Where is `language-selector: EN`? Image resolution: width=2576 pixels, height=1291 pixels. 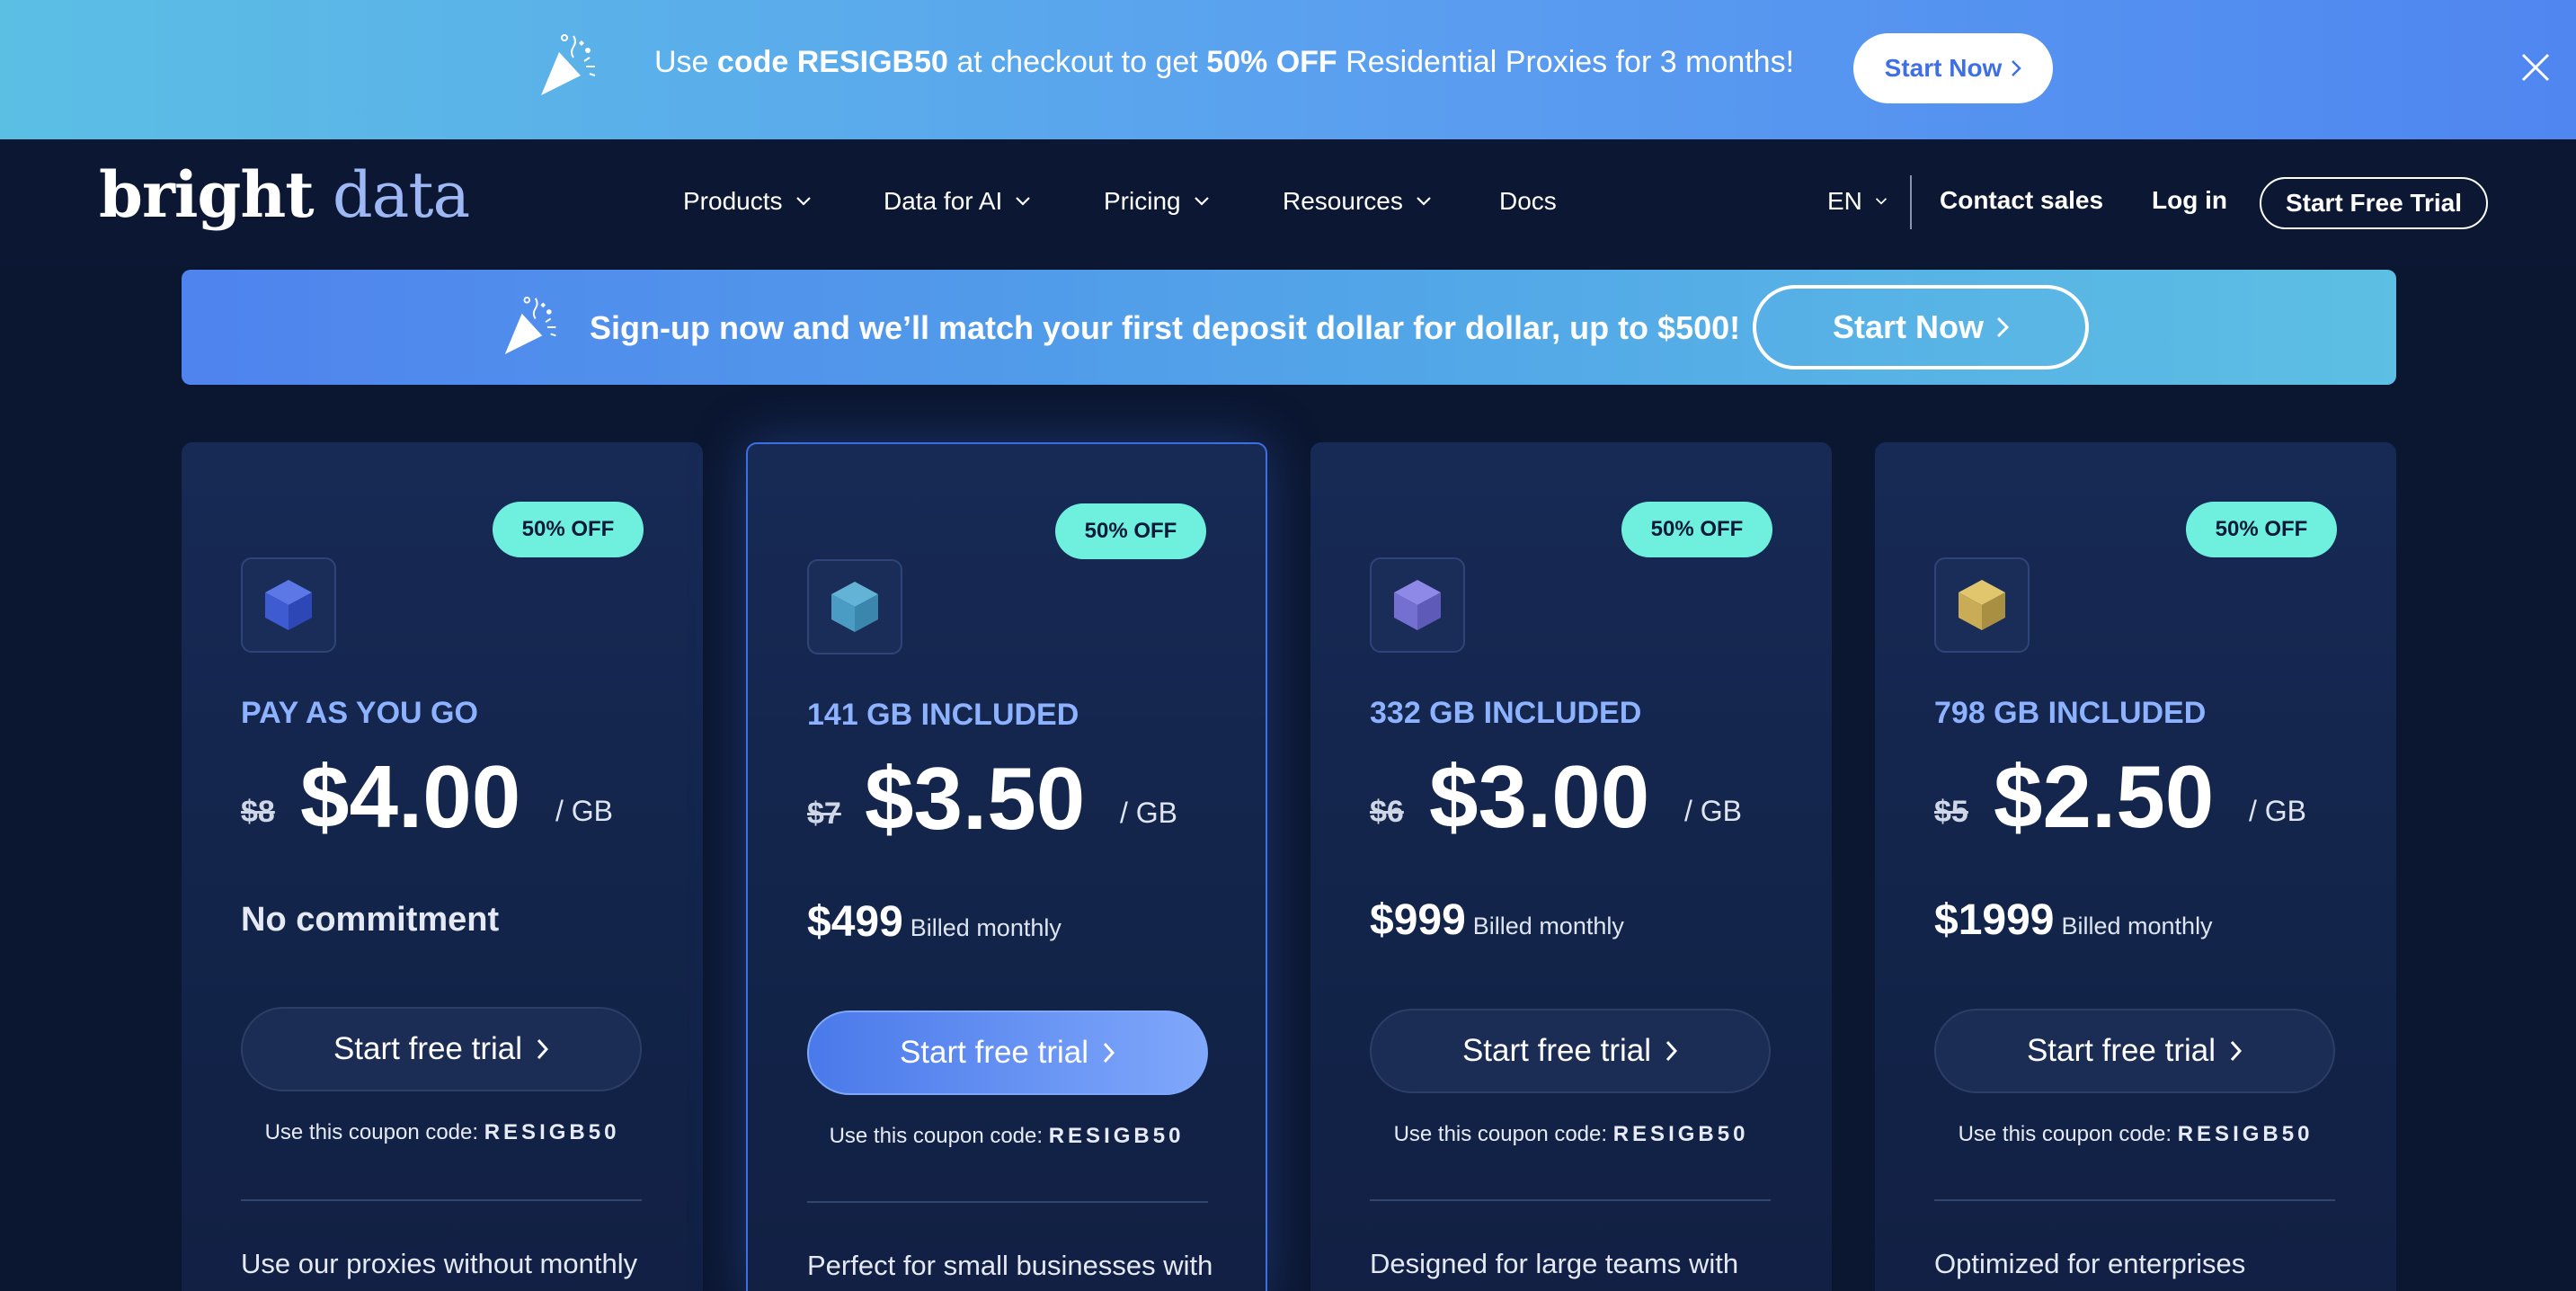
language-selector: EN is located at coordinates (1857, 201).